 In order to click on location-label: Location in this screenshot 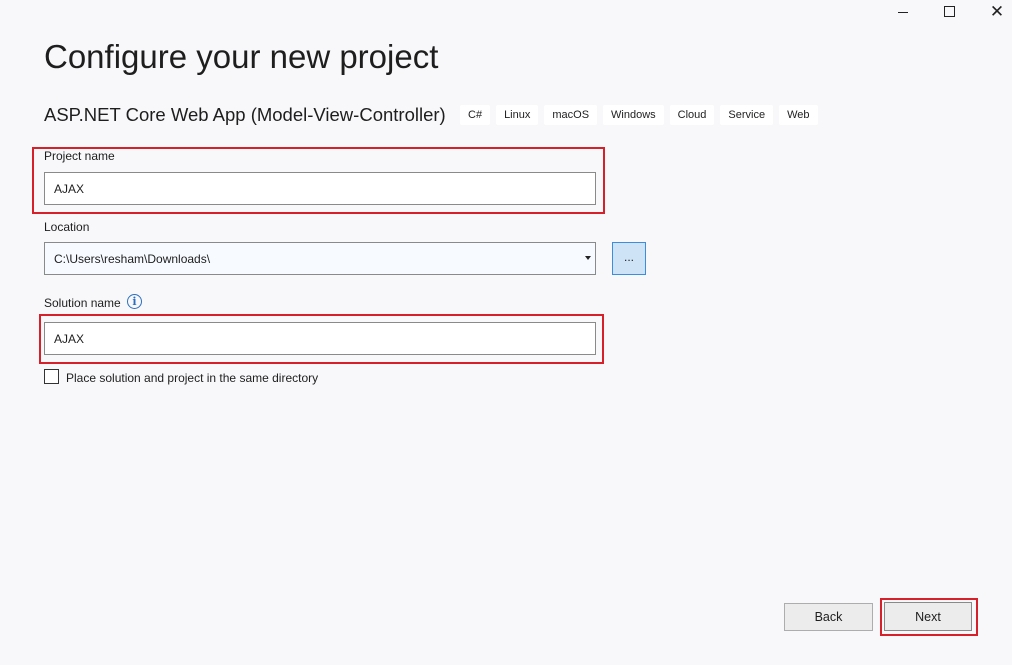, I will do `click(67, 227)`.